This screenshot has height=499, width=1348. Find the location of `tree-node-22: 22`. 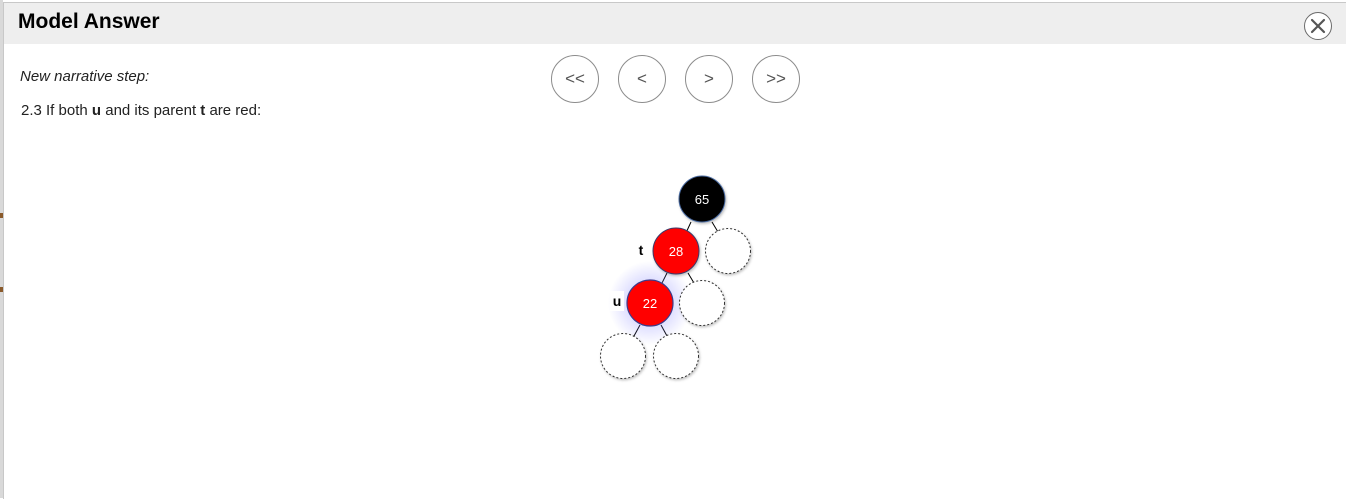

tree-node-22: 22 is located at coordinates (650, 303).